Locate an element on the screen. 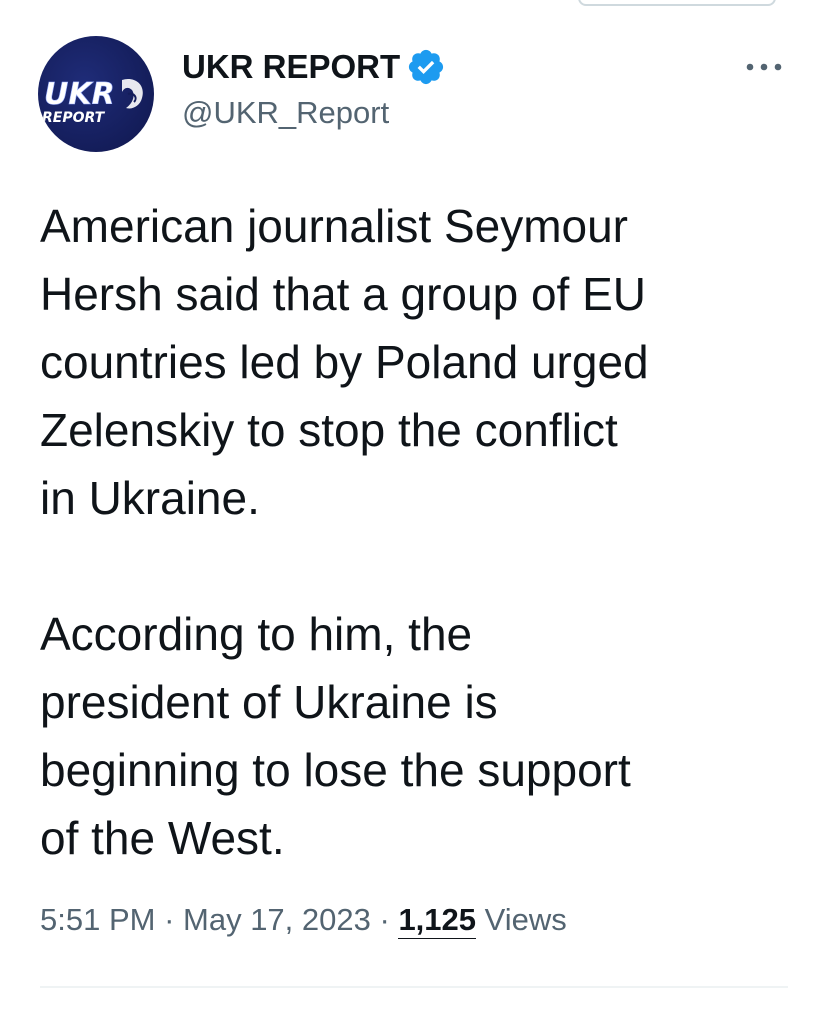 Image resolution: width=828 pixels, height=1021 pixels. ukr-report-logo: UKR REPORT is located at coordinates (92, 101).